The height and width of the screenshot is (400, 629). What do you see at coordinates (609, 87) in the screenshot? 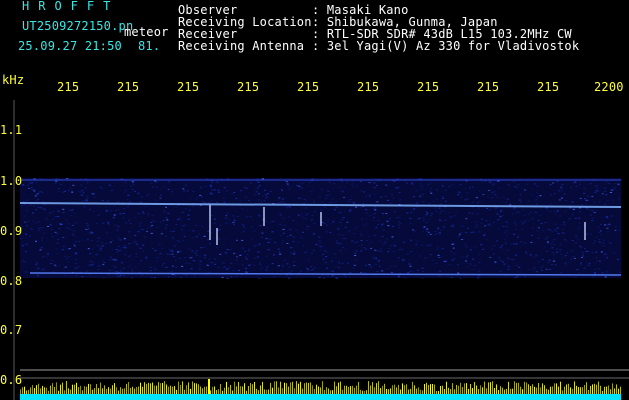
I see `x-tick-label: 2200` at bounding box center [609, 87].